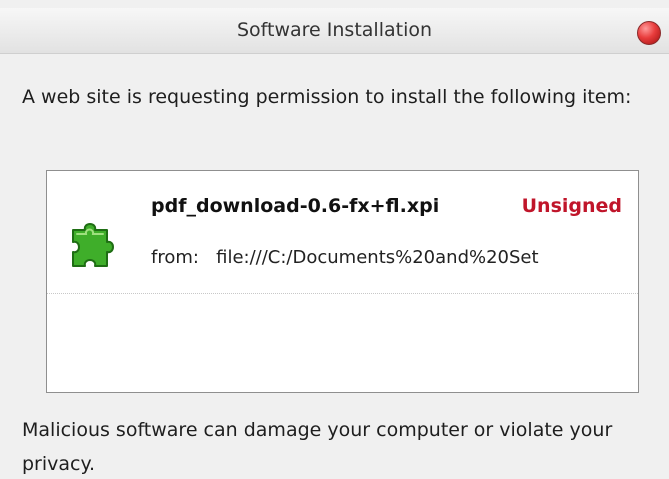  I want to click on from-url: file:///C:/Documents%20and%20Set, so click(377, 257).